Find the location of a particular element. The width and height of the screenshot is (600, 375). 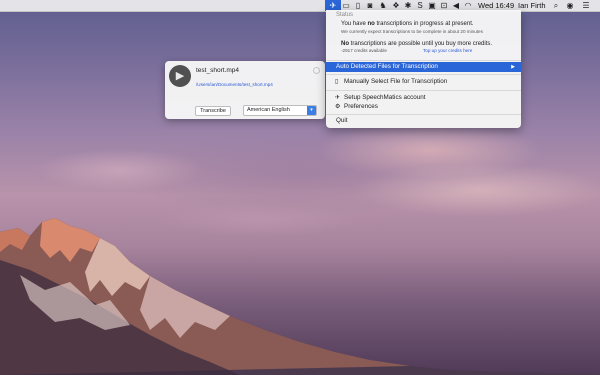

status-text-bold: no is located at coordinates (371, 24).